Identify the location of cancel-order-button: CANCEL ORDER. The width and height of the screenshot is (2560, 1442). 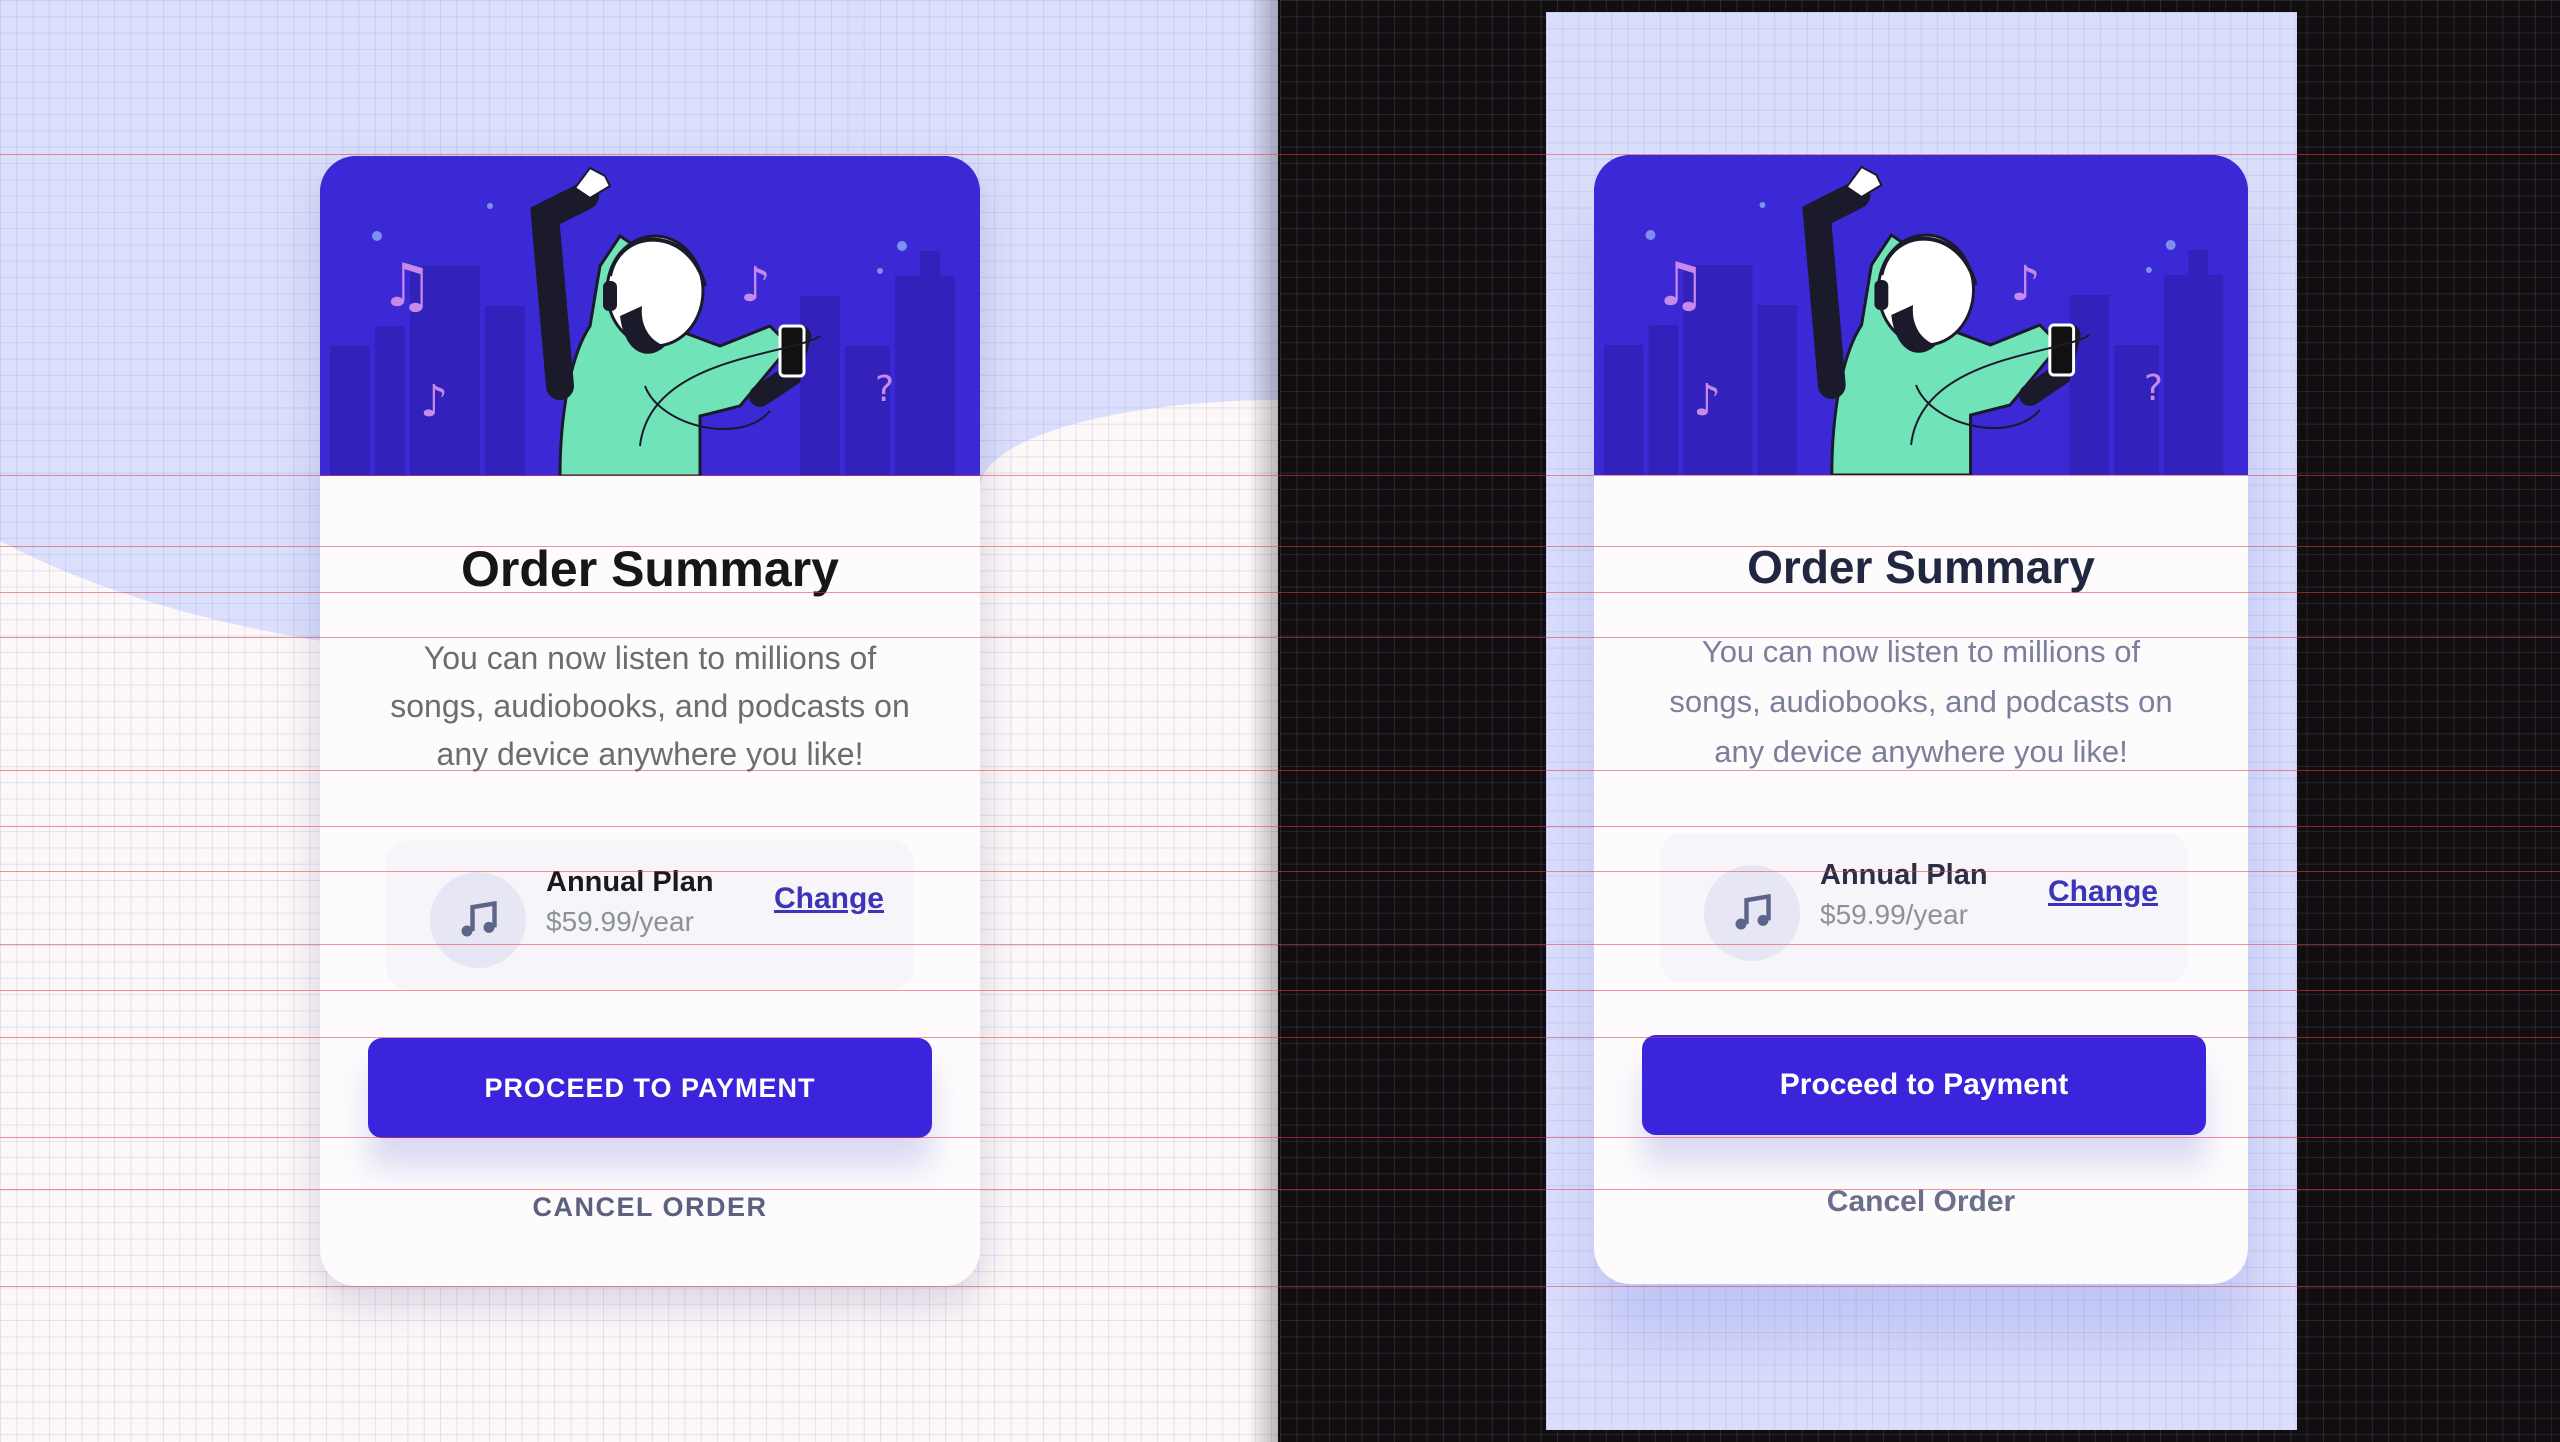
(650, 1207).